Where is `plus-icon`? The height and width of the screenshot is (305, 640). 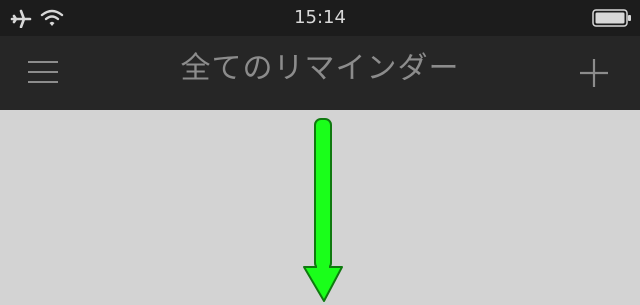 plus-icon is located at coordinates (594, 73).